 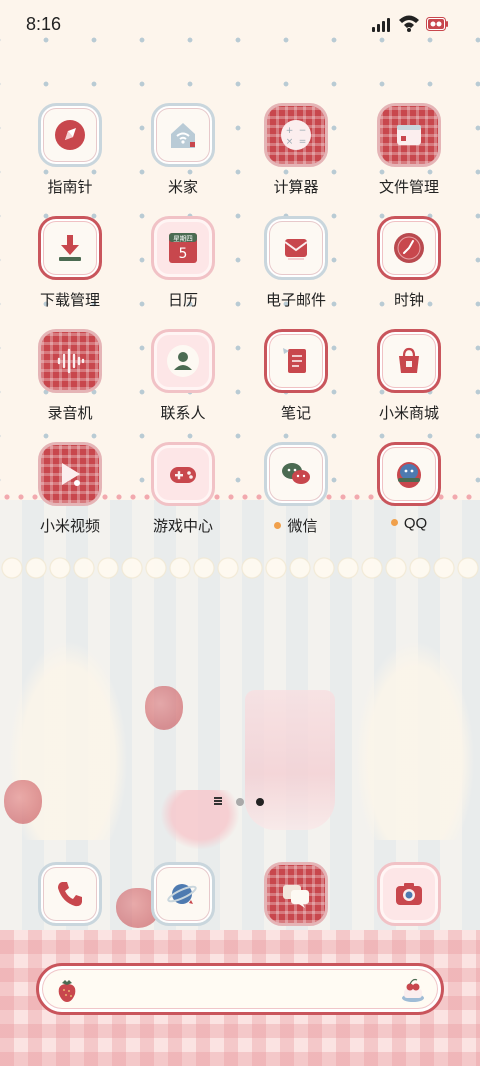 What do you see at coordinates (295, 413) in the screenshot?
I see `app-label: 笔记` at bounding box center [295, 413].